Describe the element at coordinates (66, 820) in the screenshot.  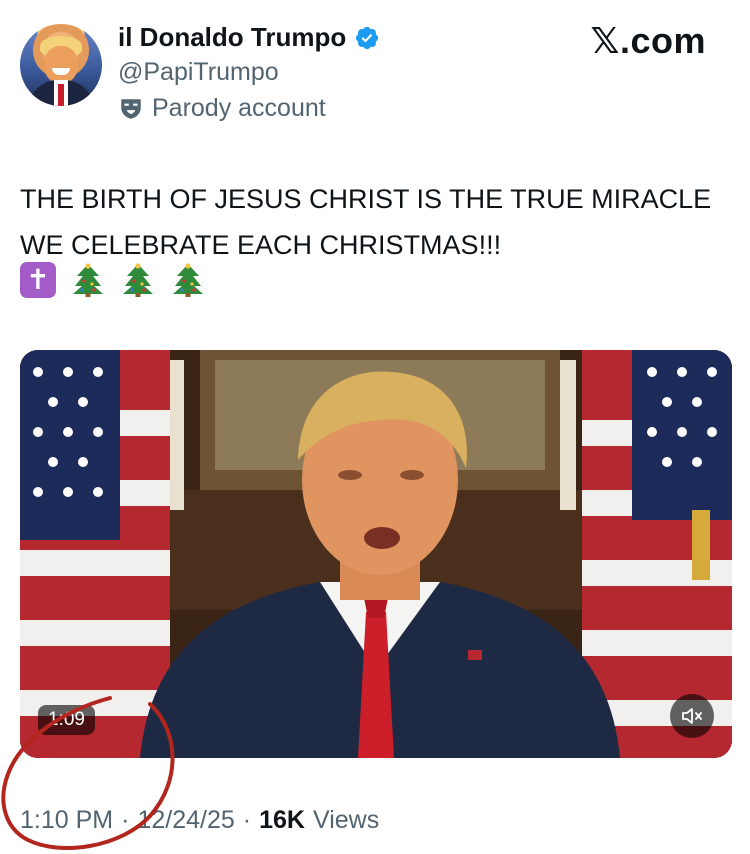
I see `tweet-time: 1:10 PM` at that location.